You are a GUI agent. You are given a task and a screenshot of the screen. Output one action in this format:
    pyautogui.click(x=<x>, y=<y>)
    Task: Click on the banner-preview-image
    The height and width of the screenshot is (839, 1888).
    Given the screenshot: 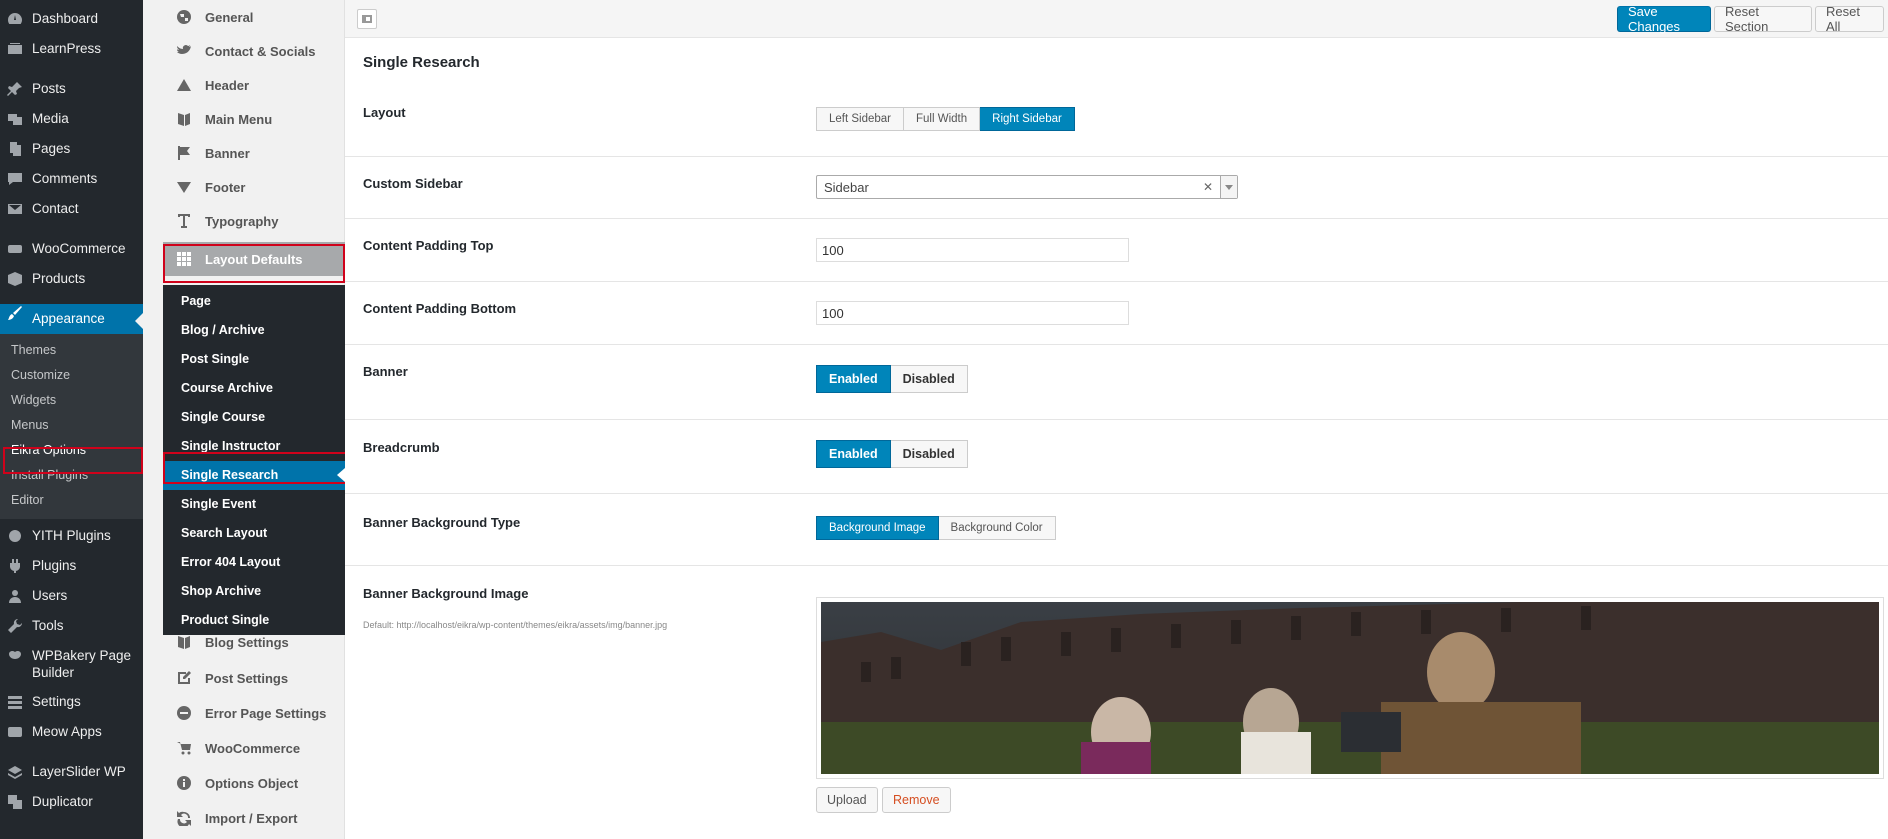 What is the action you would take?
    pyautogui.click(x=1350, y=688)
    